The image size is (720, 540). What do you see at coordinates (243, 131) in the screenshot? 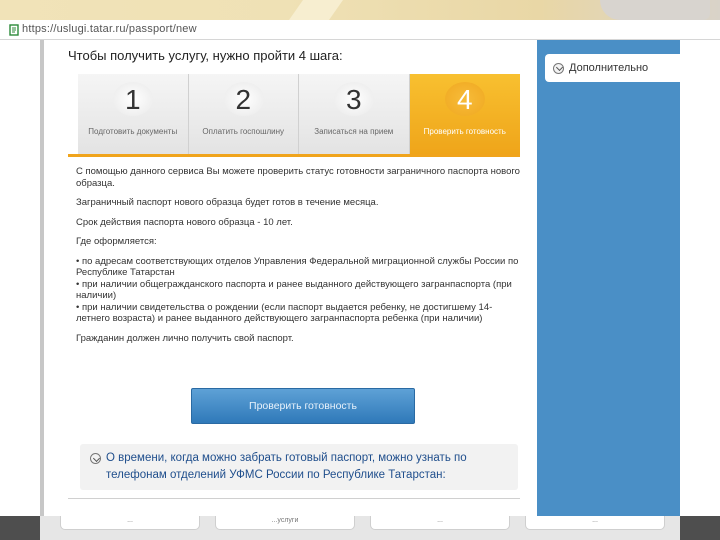
I see `step-label: Оплатить госпошлину` at bounding box center [243, 131].